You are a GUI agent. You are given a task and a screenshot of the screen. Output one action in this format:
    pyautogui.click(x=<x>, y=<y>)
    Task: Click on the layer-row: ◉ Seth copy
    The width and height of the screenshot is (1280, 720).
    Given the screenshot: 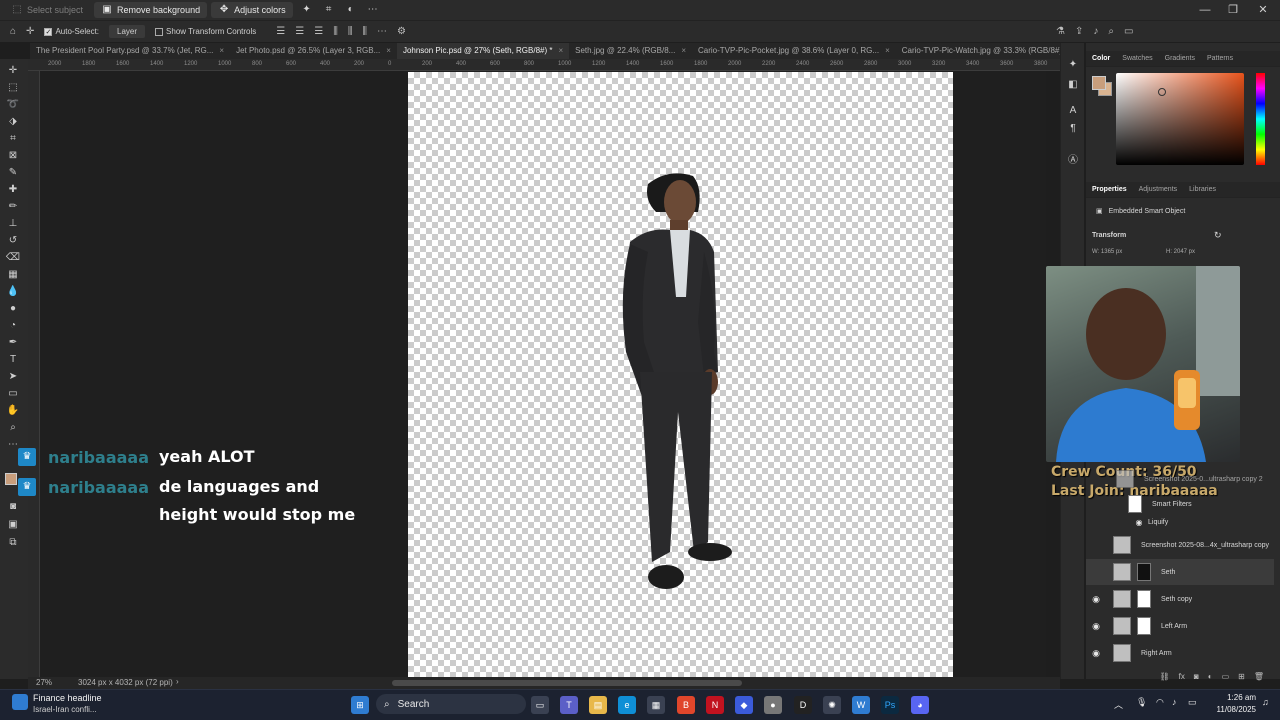 What is the action you would take?
    pyautogui.click(x=1180, y=599)
    